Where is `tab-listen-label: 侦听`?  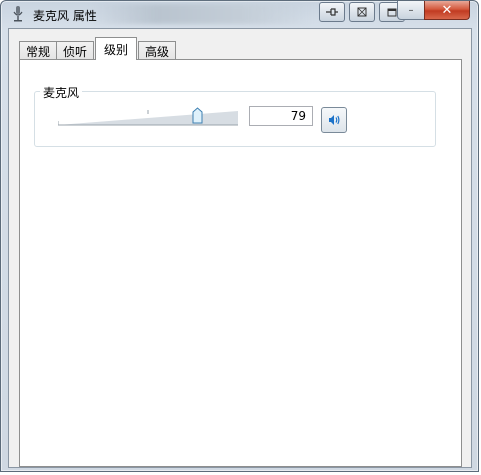 tab-listen-label: 侦听 is located at coordinates (75, 51).